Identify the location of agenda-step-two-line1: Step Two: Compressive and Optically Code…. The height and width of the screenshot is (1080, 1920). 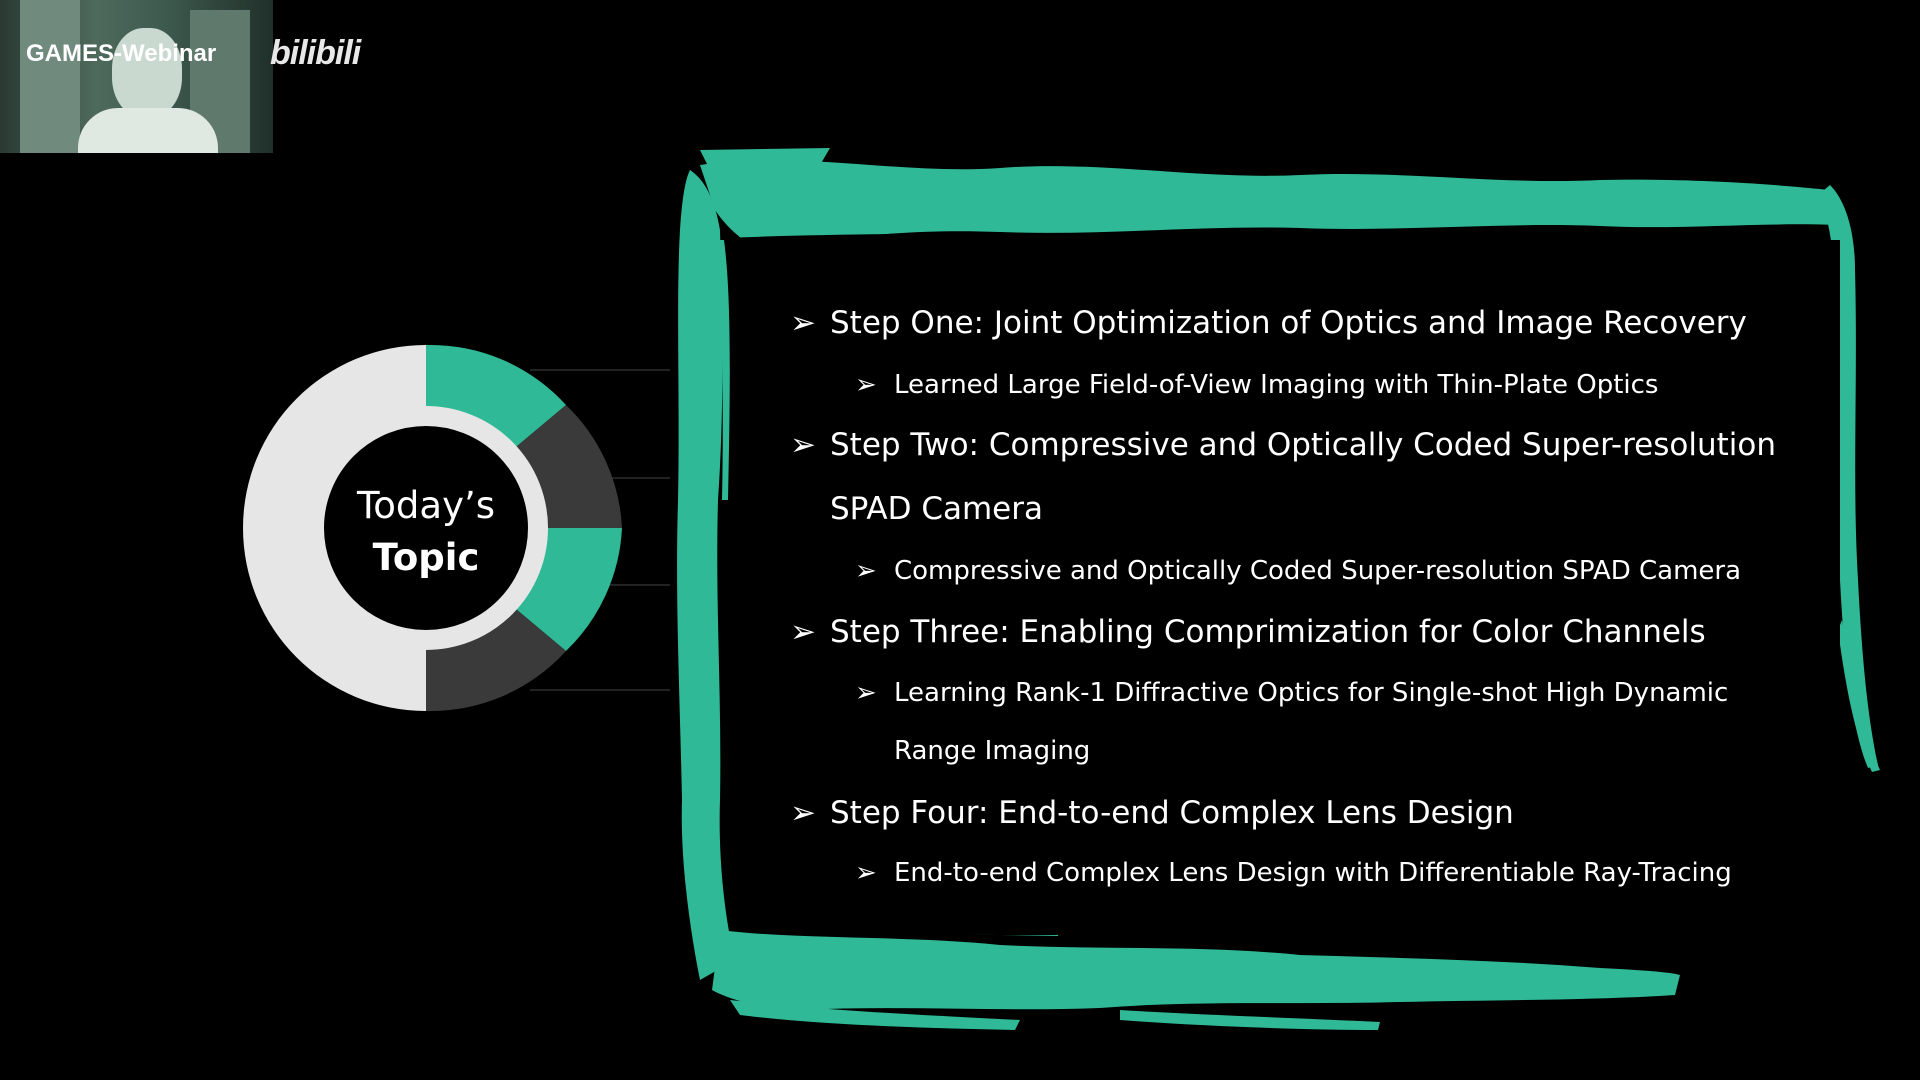
(1303, 445).